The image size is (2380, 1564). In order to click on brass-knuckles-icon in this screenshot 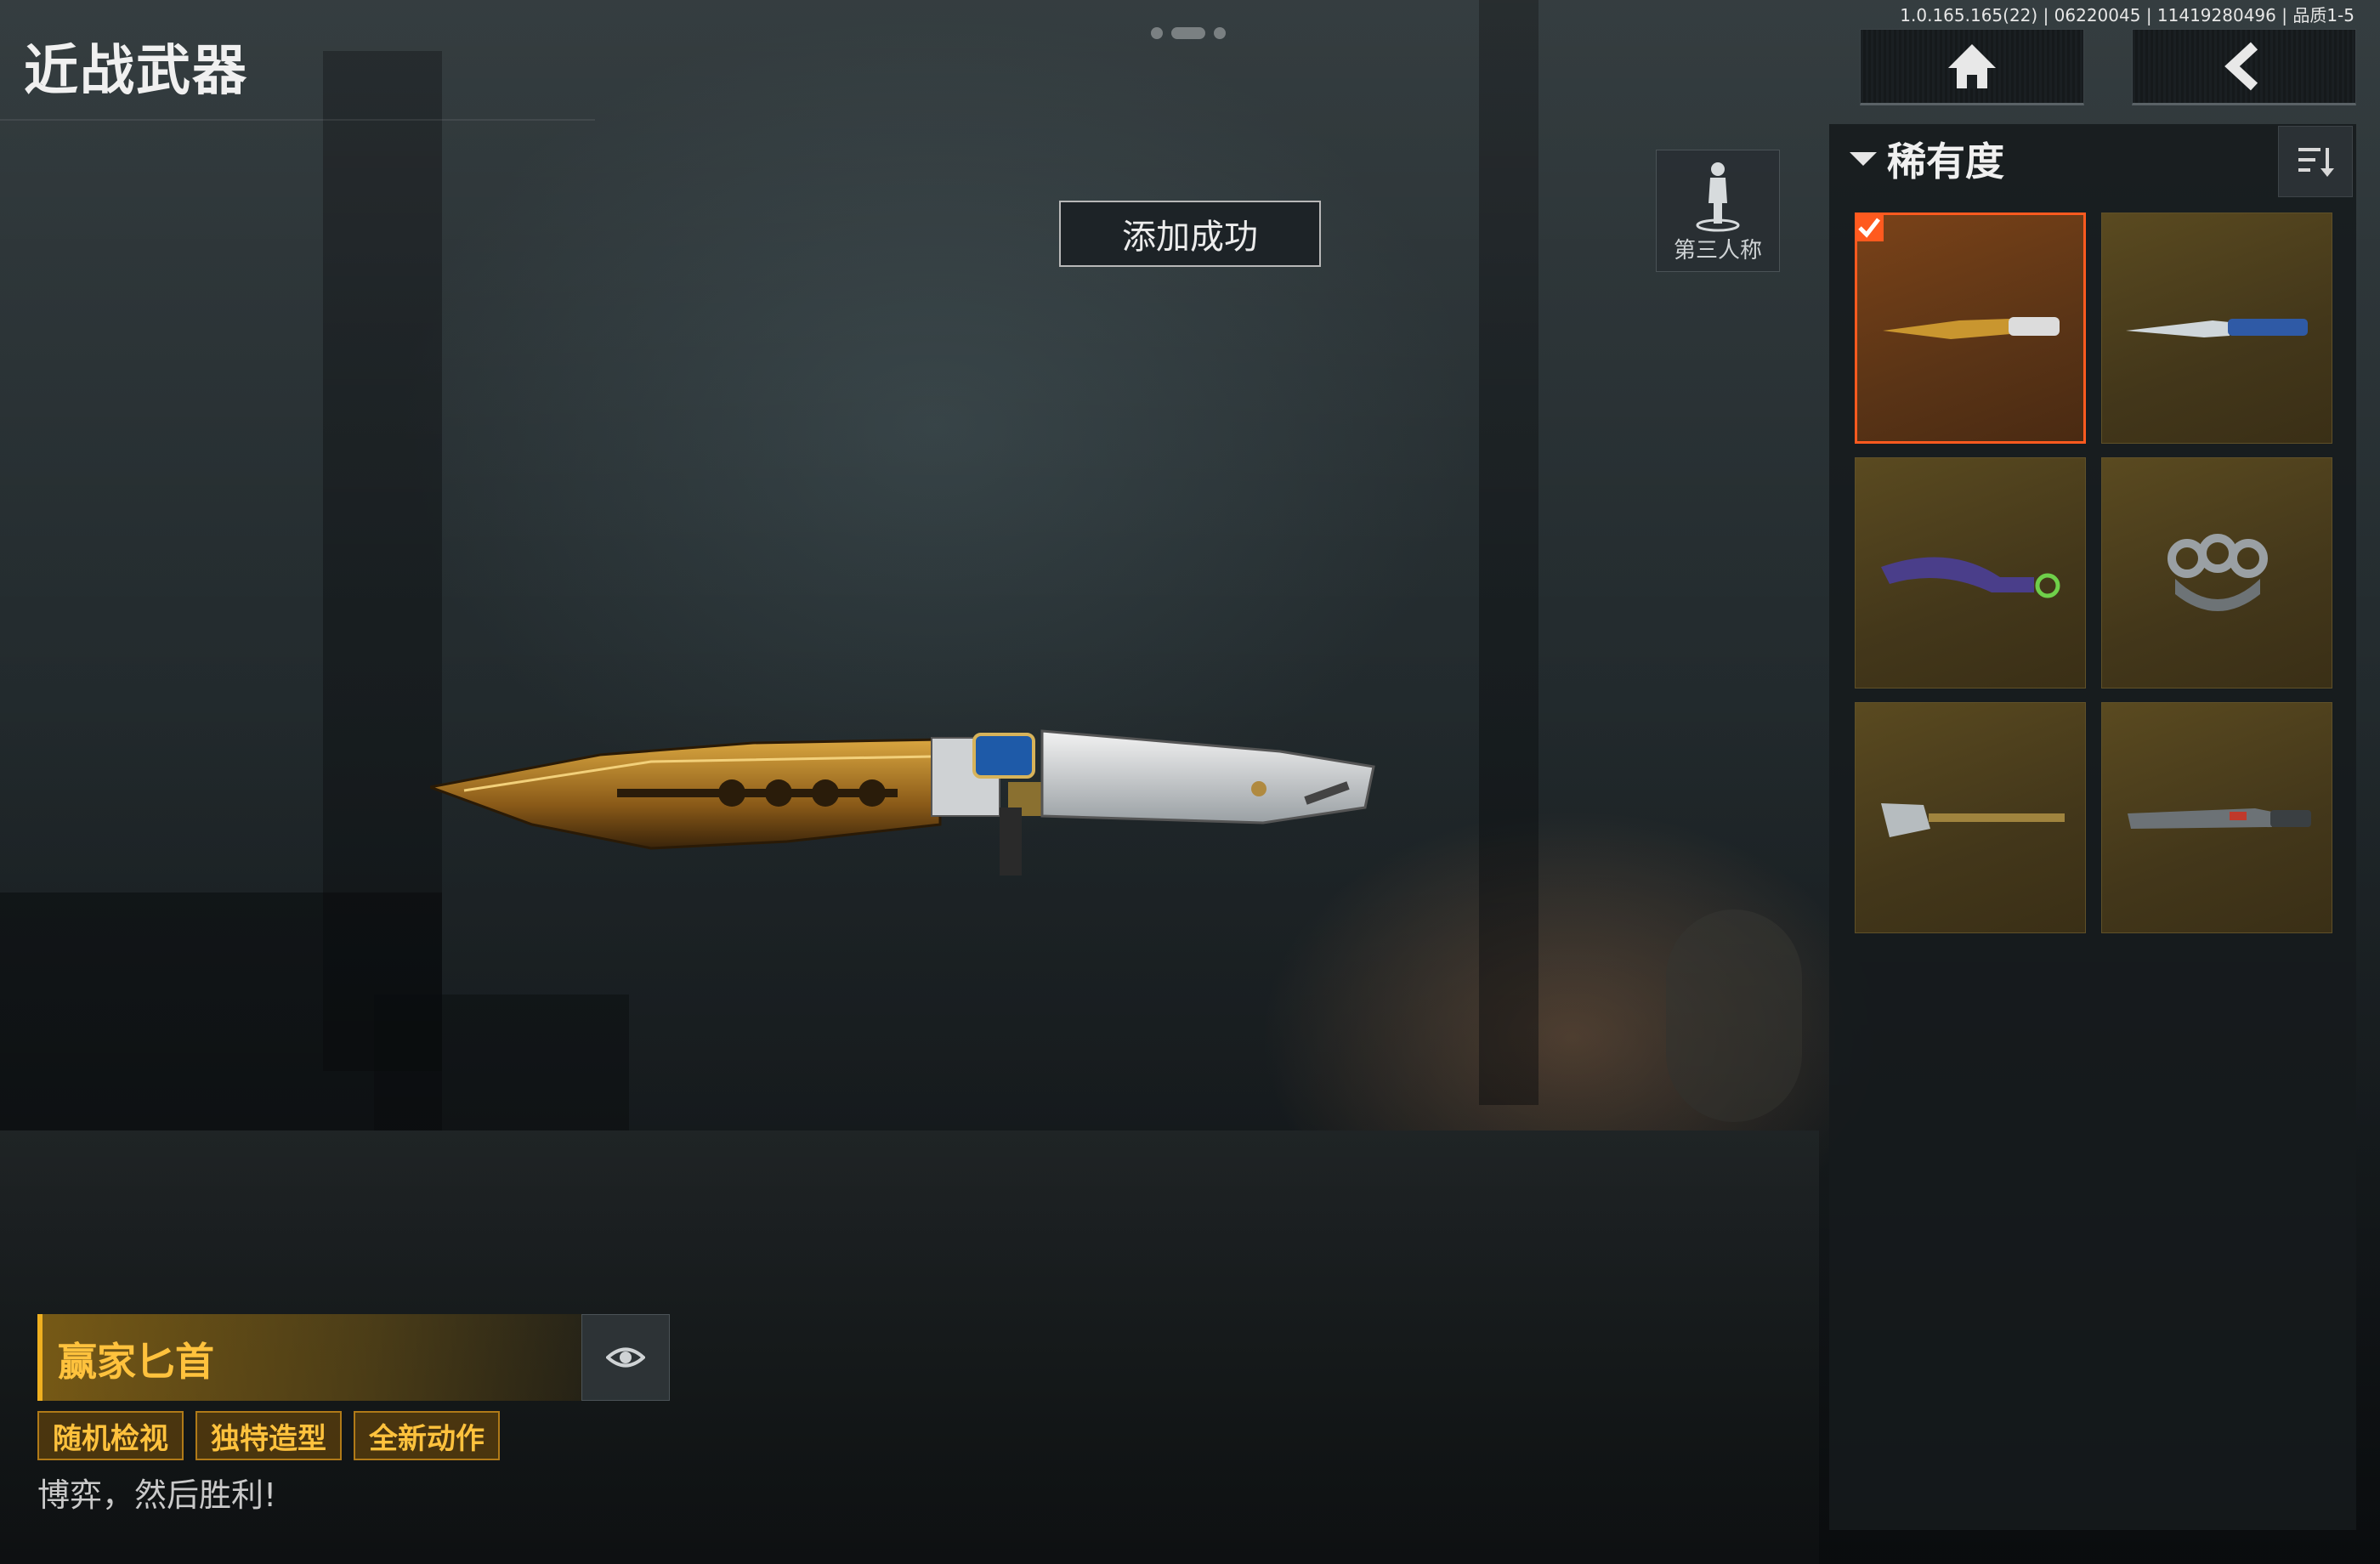, I will do `click(2218, 572)`.